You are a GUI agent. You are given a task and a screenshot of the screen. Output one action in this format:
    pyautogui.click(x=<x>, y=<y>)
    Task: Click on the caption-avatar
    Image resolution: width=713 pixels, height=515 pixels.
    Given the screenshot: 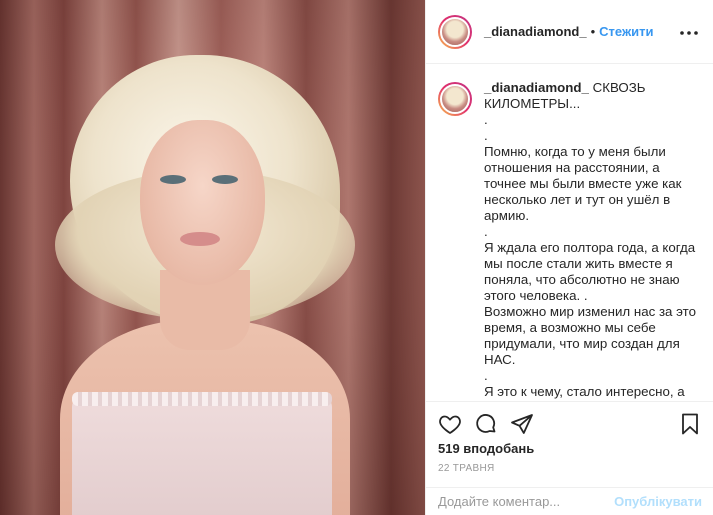 What is the action you would take?
    pyautogui.click(x=455, y=99)
    